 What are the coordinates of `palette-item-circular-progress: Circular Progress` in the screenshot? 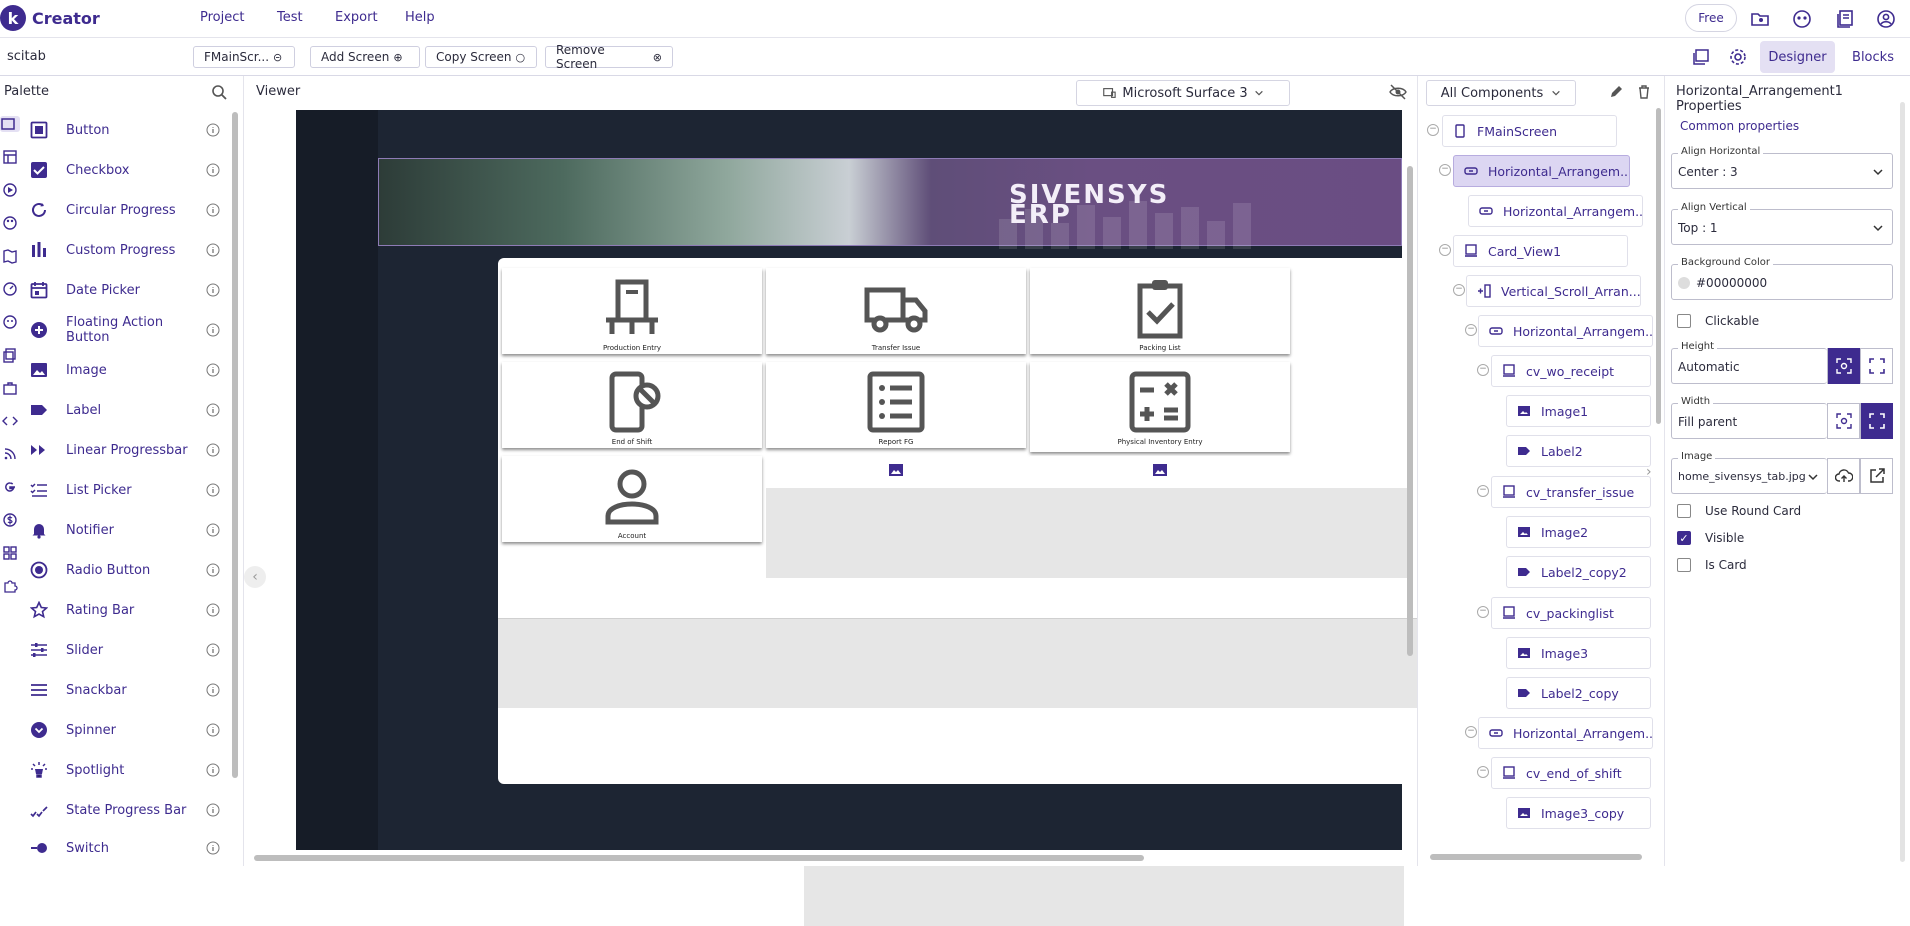 It's located at (125, 210).